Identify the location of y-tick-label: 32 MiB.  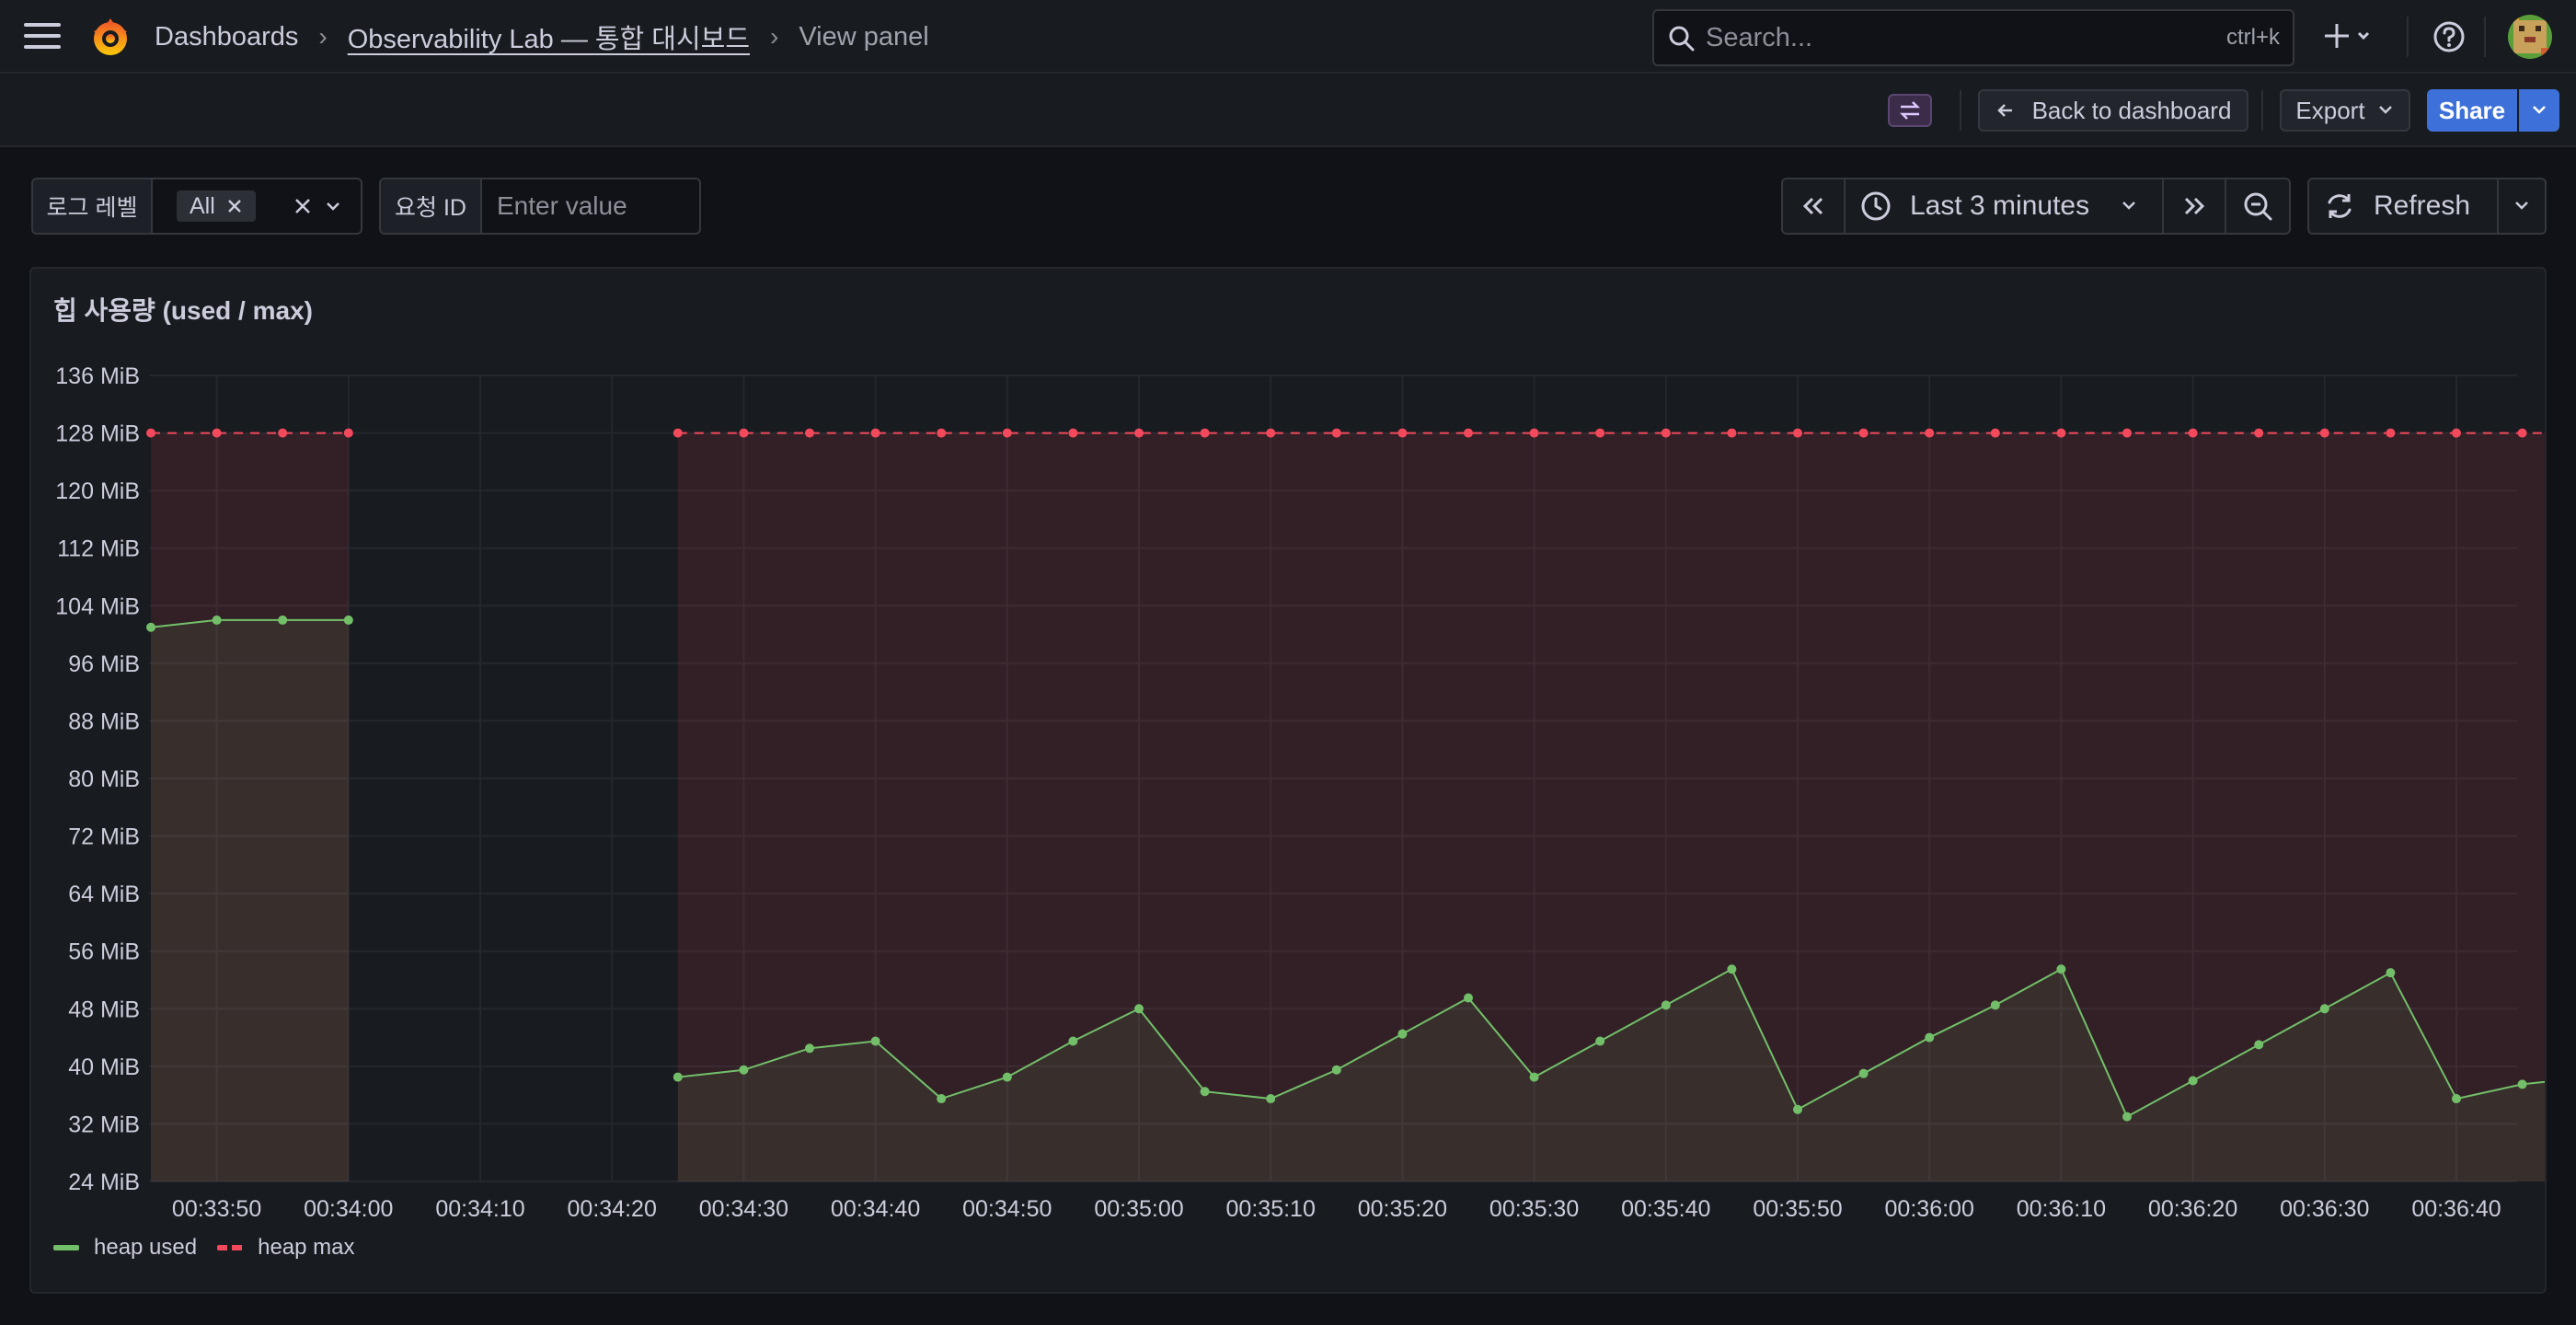
(104, 1124).